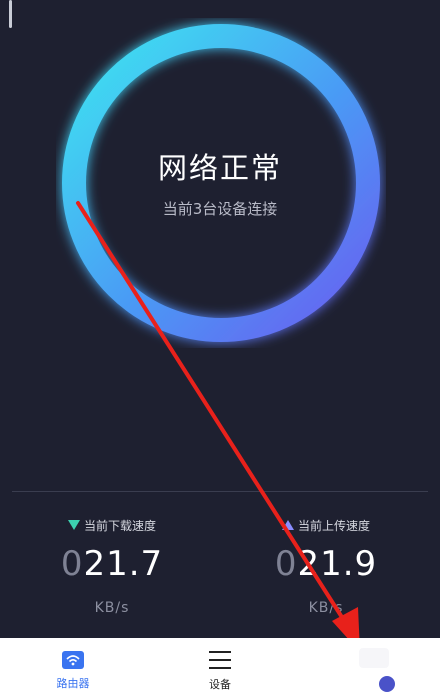 The height and width of the screenshot is (700, 440). What do you see at coordinates (287, 525) in the screenshot?
I see `triangle-up-icon` at bounding box center [287, 525].